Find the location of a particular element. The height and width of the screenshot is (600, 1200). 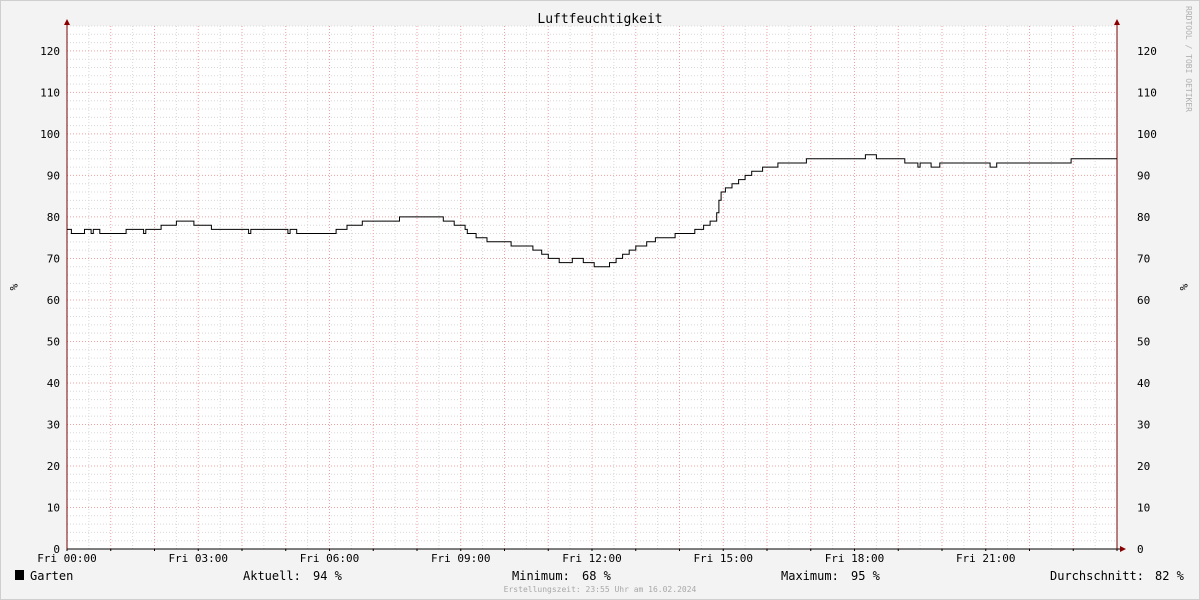

y-tick-label-right: 120 is located at coordinates (1147, 51).